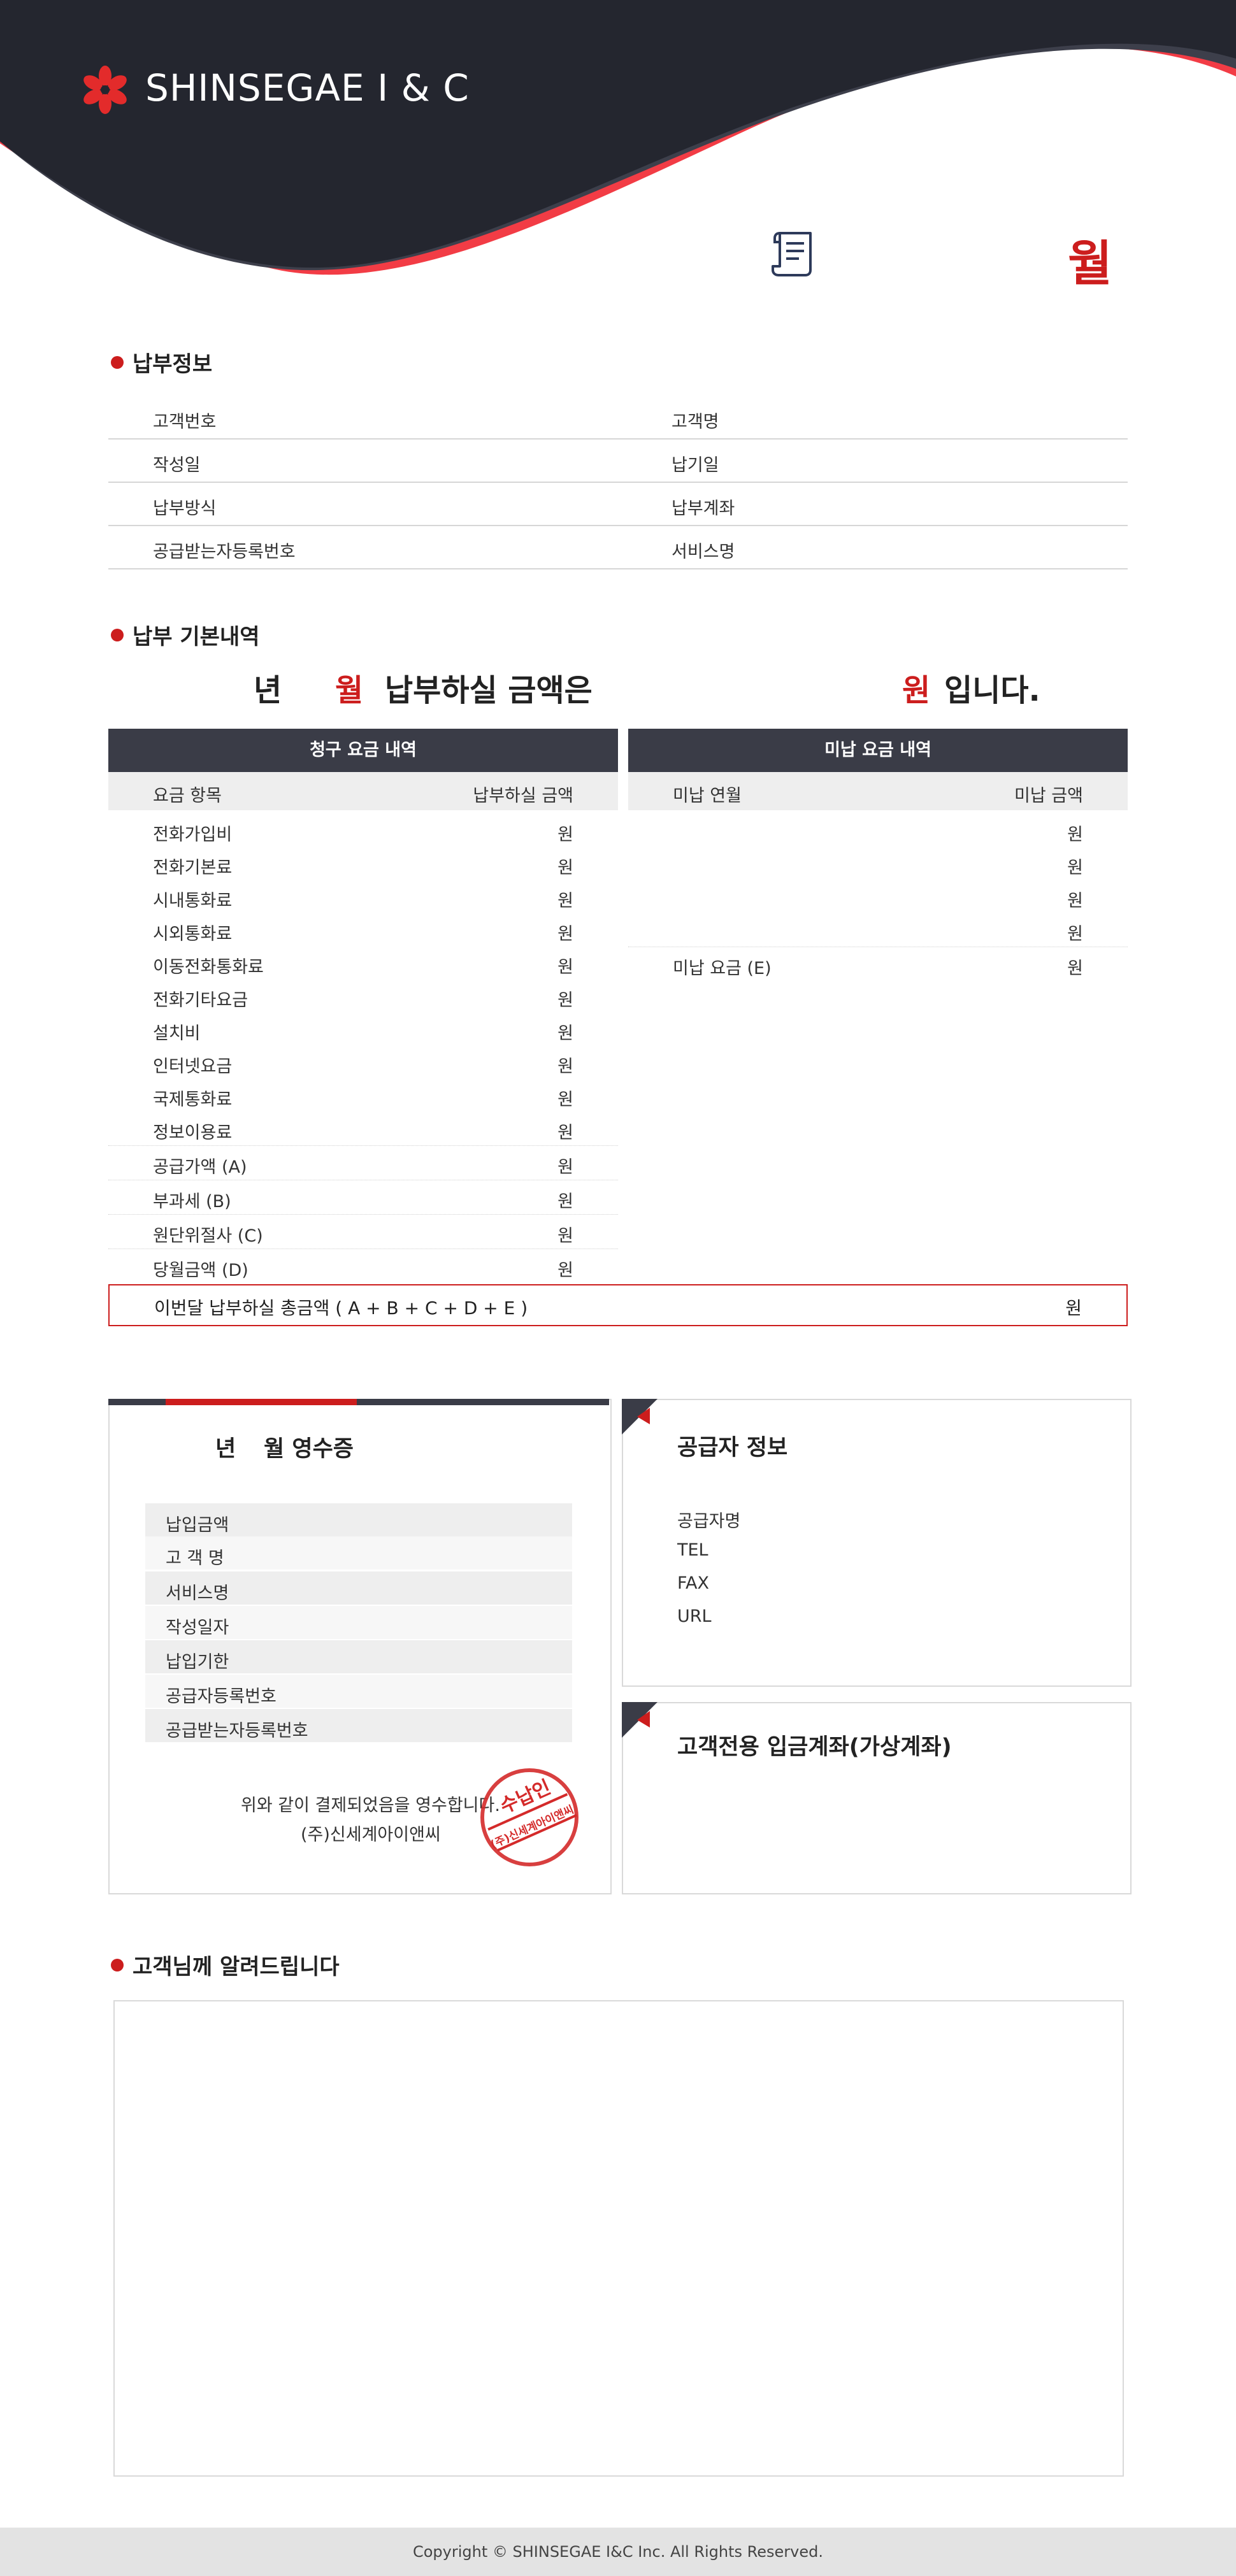  What do you see at coordinates (341, 1309) in the screenshot?
I see `grand-total-label: 이번달 납부하실 총금액 ( A + B + C + D + E )` at bounding box center [341, 1309].